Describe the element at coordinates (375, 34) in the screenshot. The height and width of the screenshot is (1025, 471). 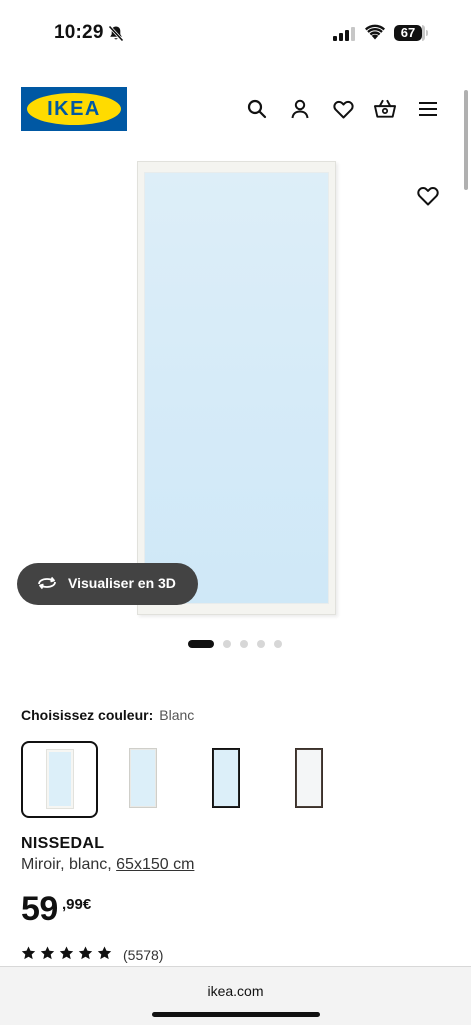
I see `wifi-icon` at that location.